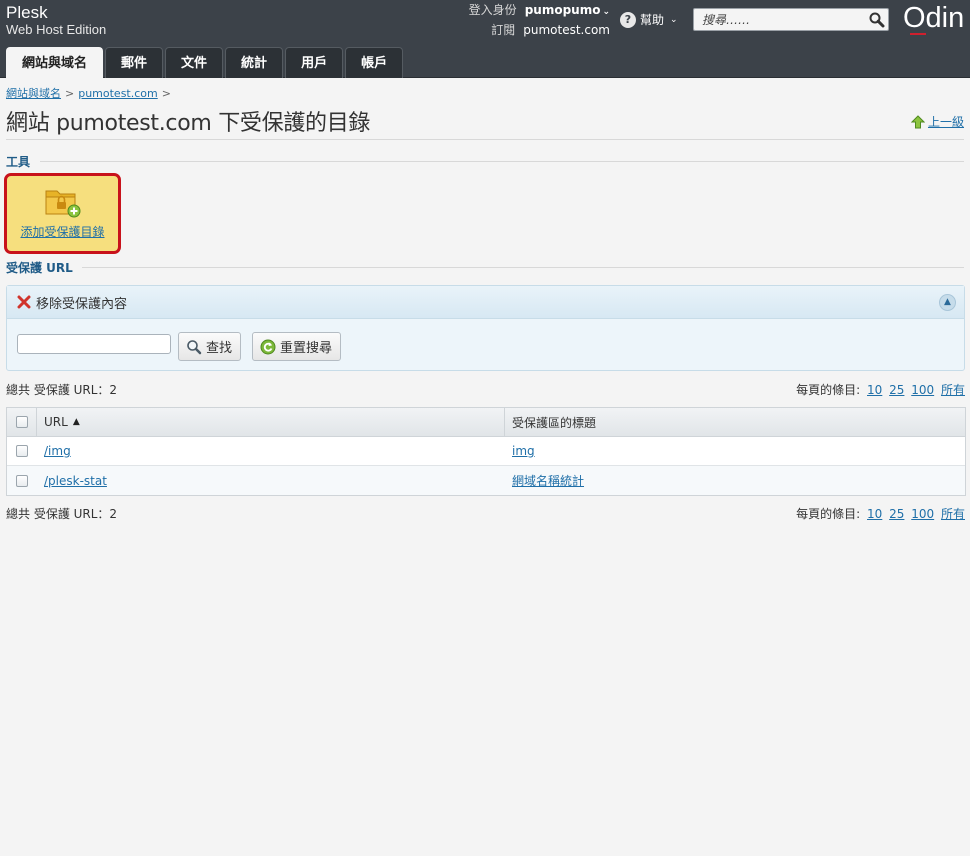  Describe the element at coordinates (39, 268) in the screenshot. I see `protected-urls-section-label: 受保護 URL` at that location.